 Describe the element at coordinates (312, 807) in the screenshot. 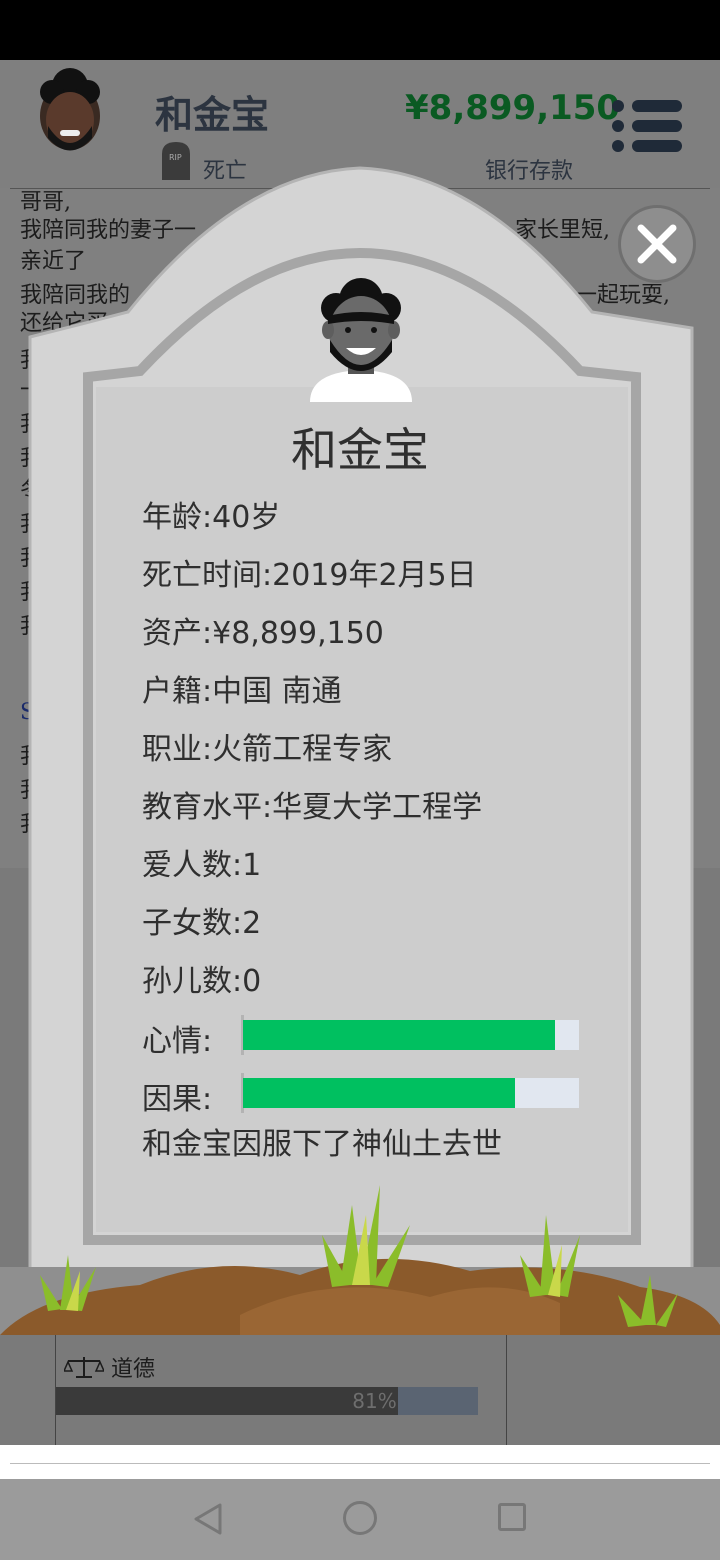

I see `education-row: 教育水平:华夏大学工程学` at that location.